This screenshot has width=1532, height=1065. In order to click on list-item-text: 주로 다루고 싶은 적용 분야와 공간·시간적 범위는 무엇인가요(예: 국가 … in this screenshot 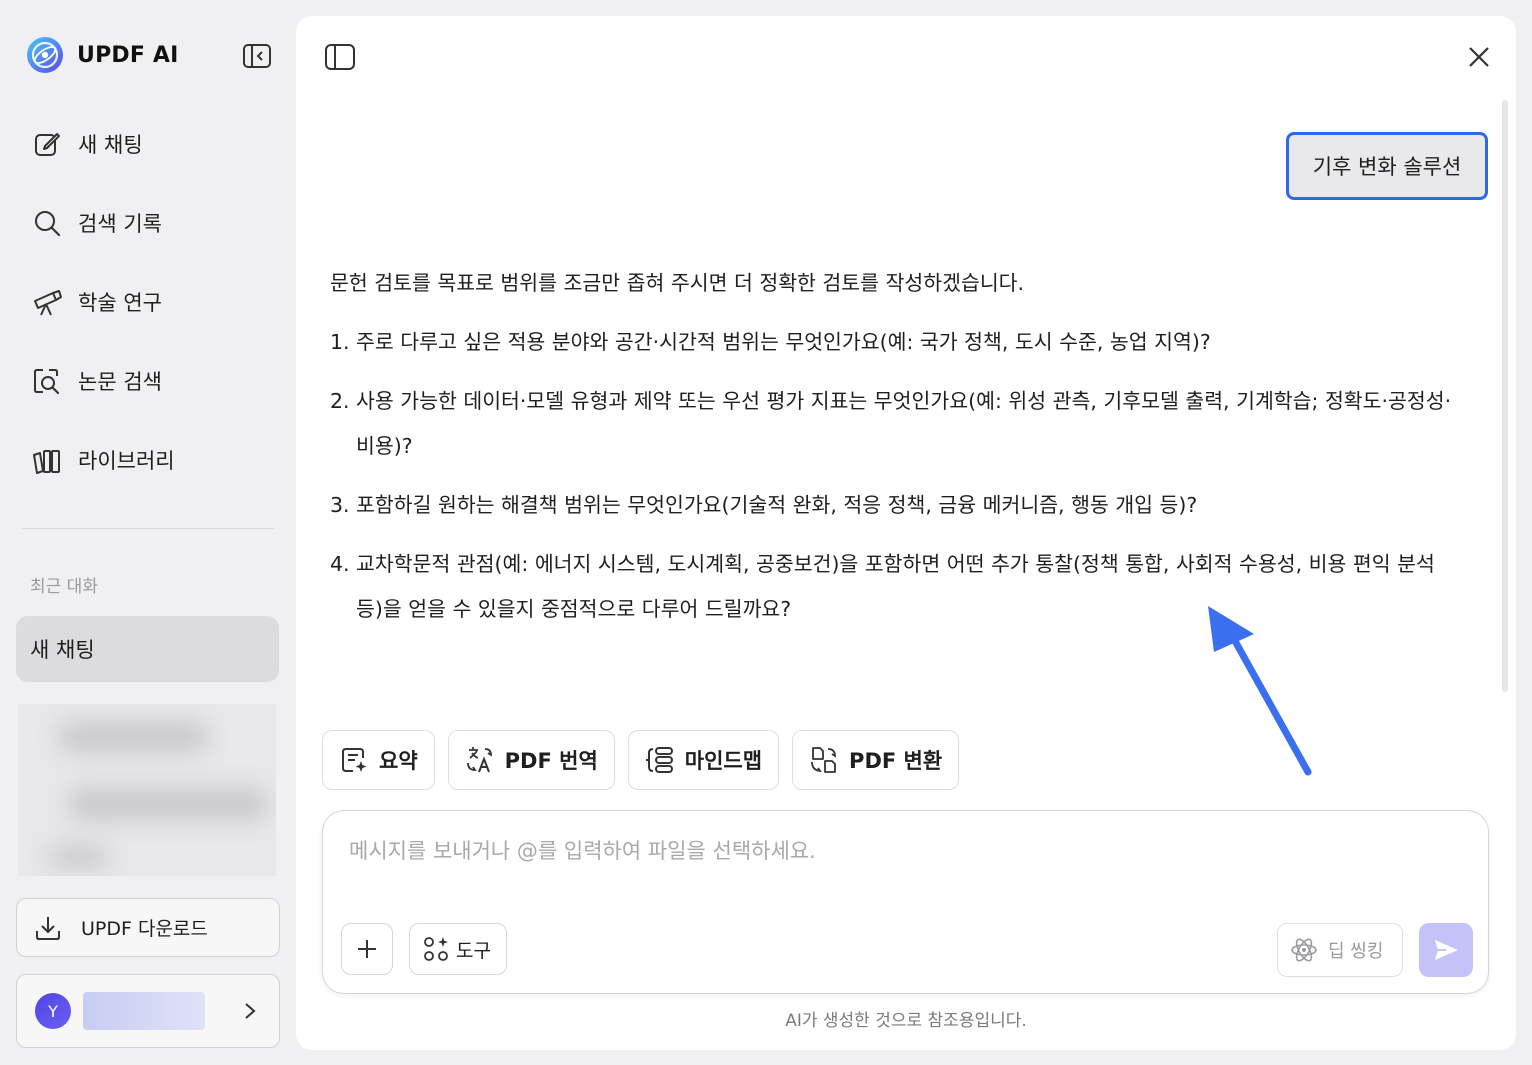, I will do `click(783, 342)`.